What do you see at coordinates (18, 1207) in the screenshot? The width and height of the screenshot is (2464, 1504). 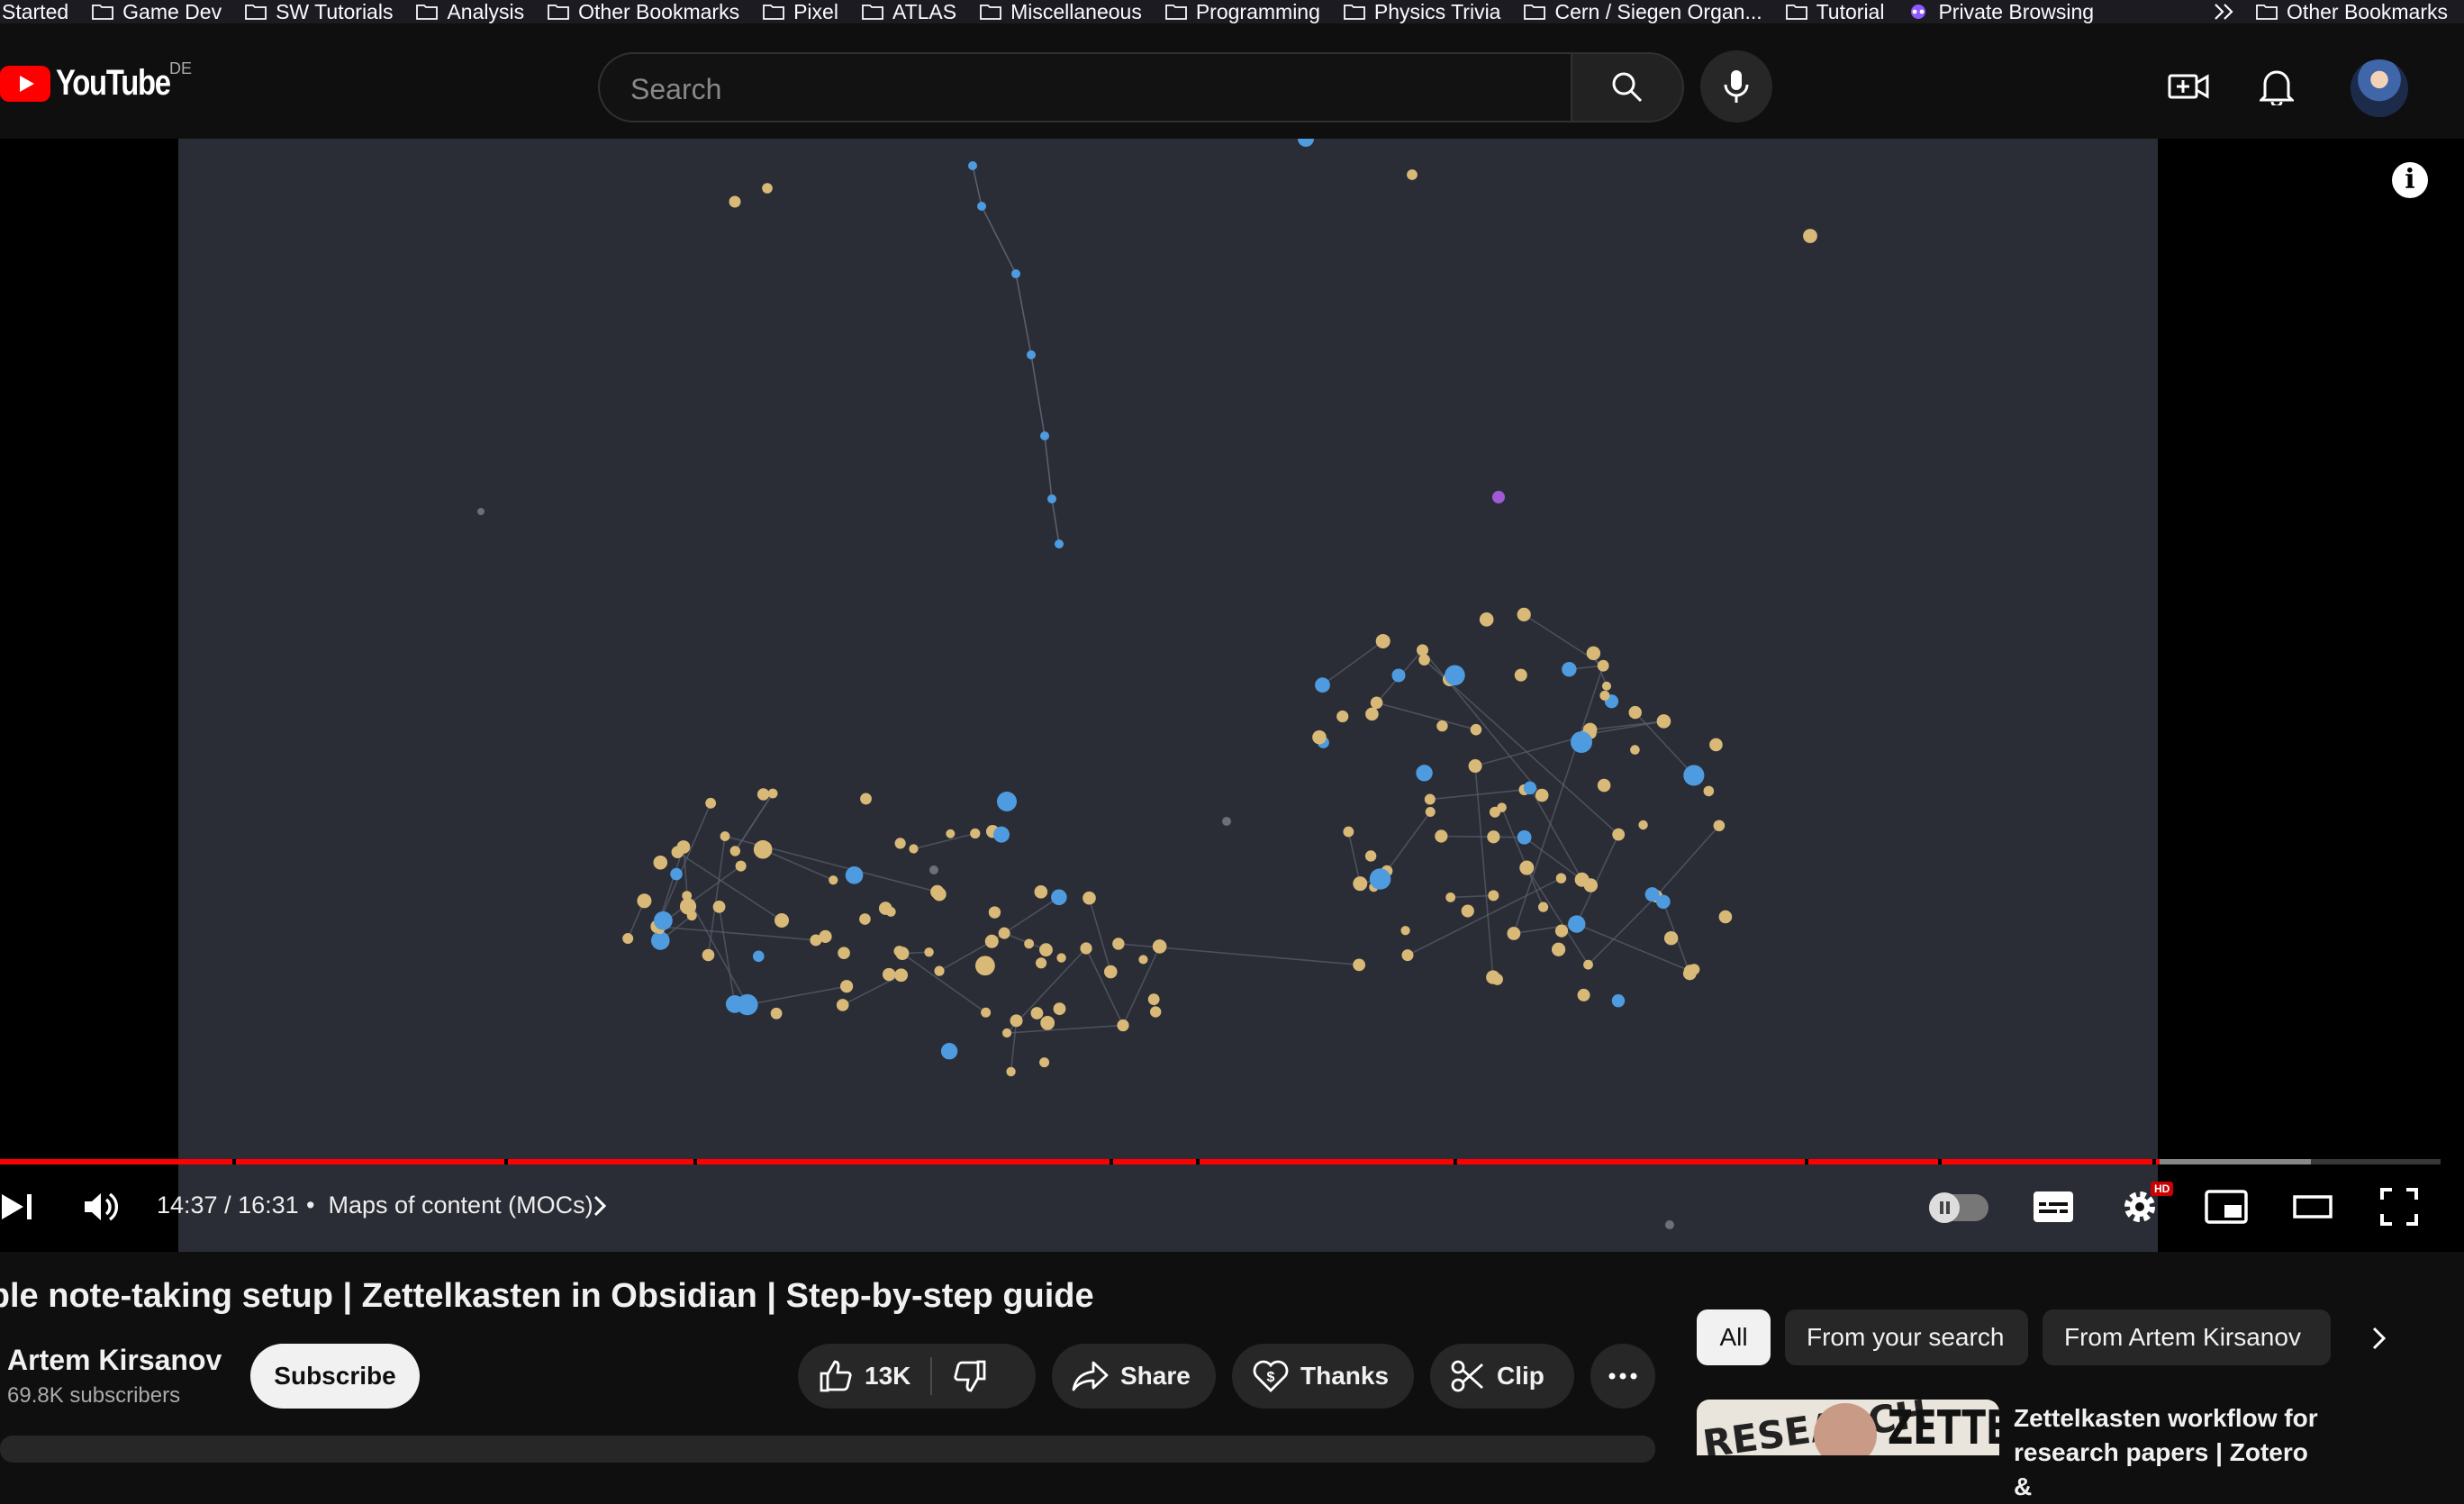 I see `next-button` at bounding box center [18, 1207].